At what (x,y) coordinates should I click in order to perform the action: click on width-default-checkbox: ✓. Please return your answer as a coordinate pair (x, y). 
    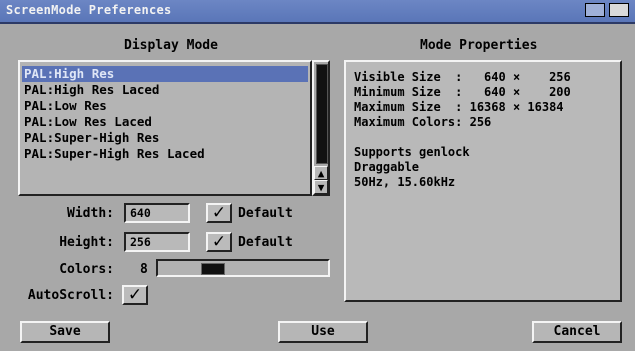
    Looking at the image, I should click on (219, 213).